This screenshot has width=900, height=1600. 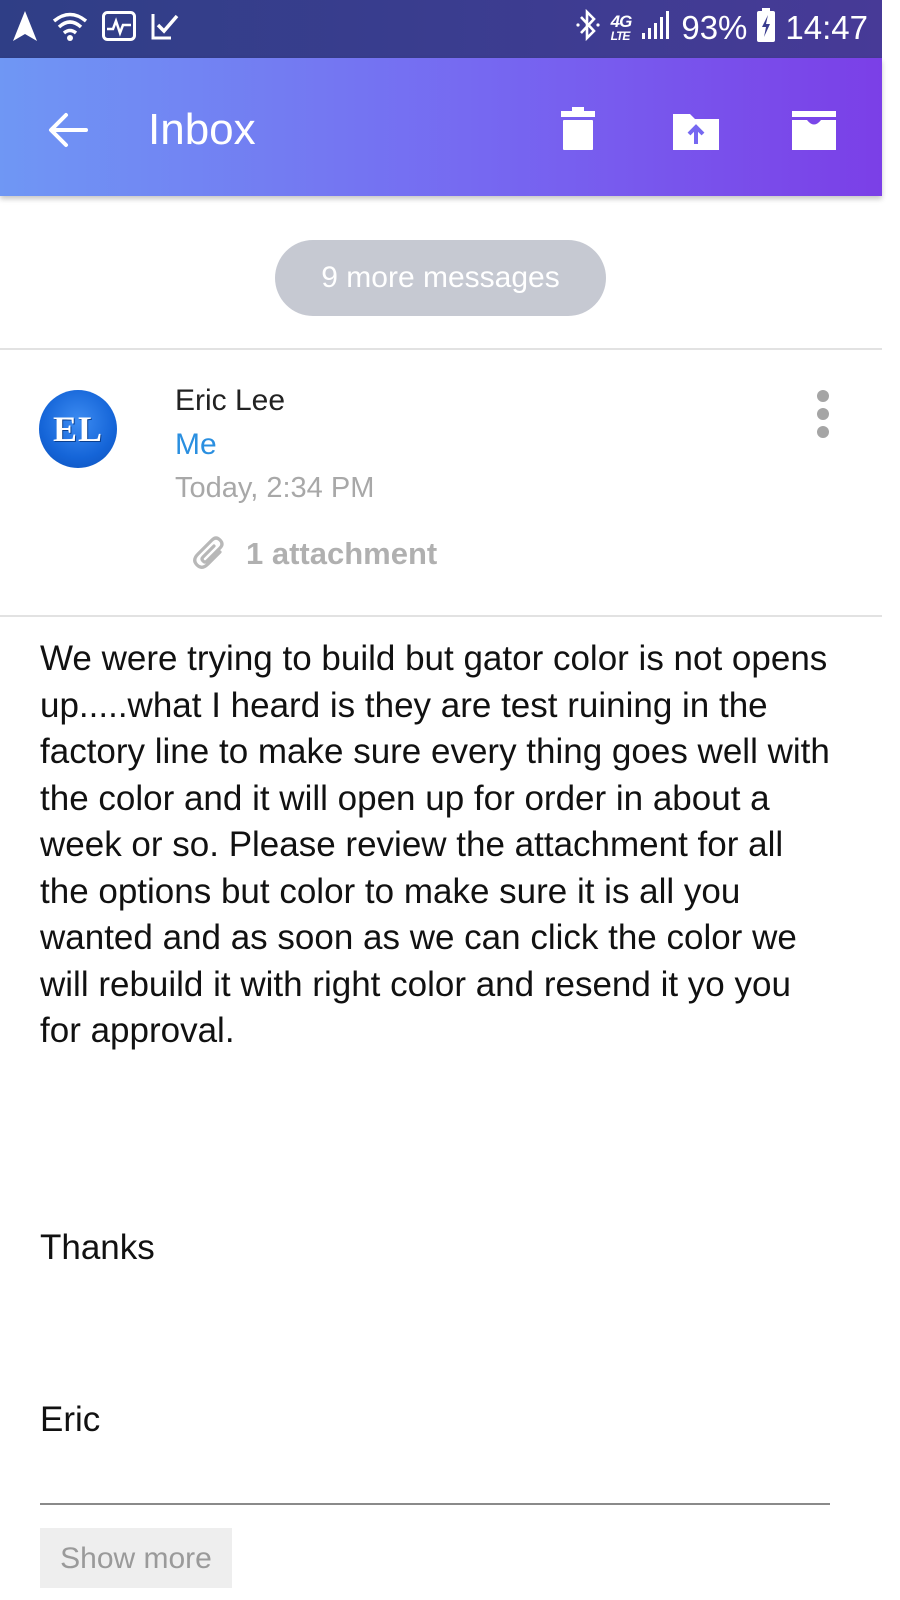 I want to click on status-bar-left, so click(x=96, y=28).